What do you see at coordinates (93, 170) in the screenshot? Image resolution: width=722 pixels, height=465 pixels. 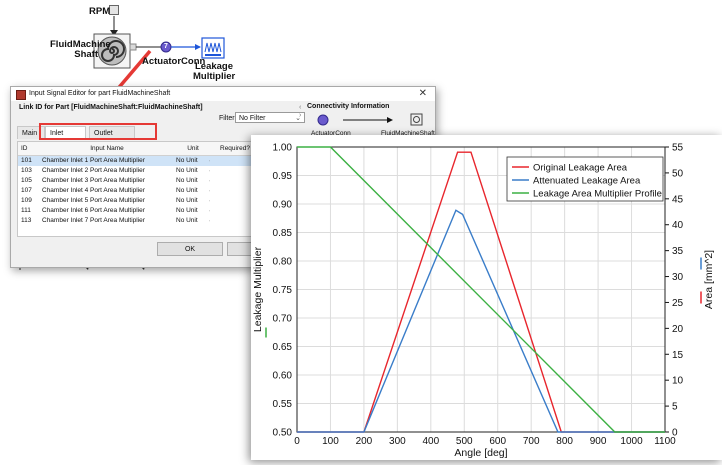 I see `row-name: Chamber Inlet 2 Port Area Multiplier` at bounding box center [93, 170].